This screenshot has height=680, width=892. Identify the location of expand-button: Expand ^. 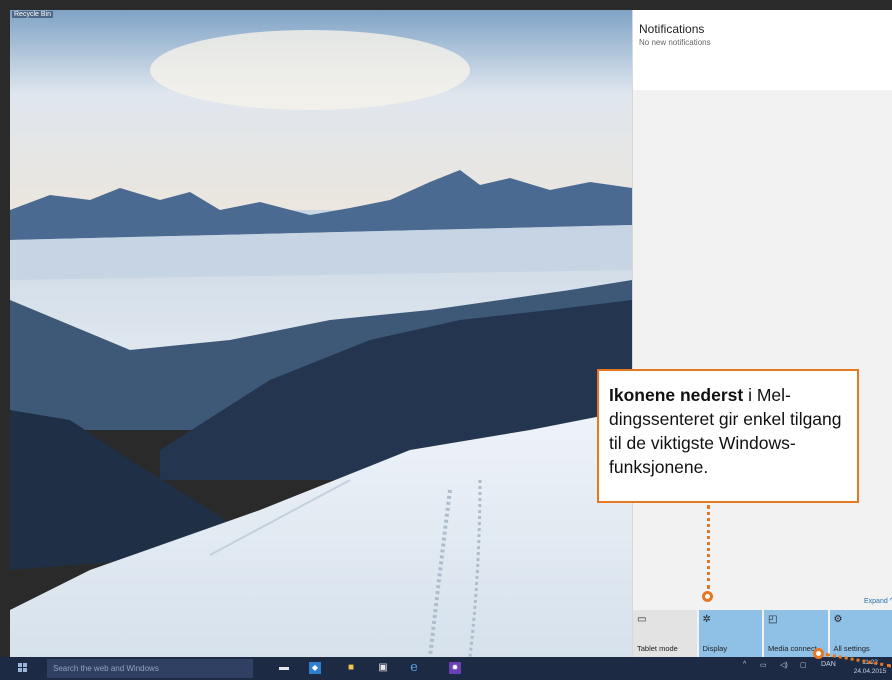
(878, 601).